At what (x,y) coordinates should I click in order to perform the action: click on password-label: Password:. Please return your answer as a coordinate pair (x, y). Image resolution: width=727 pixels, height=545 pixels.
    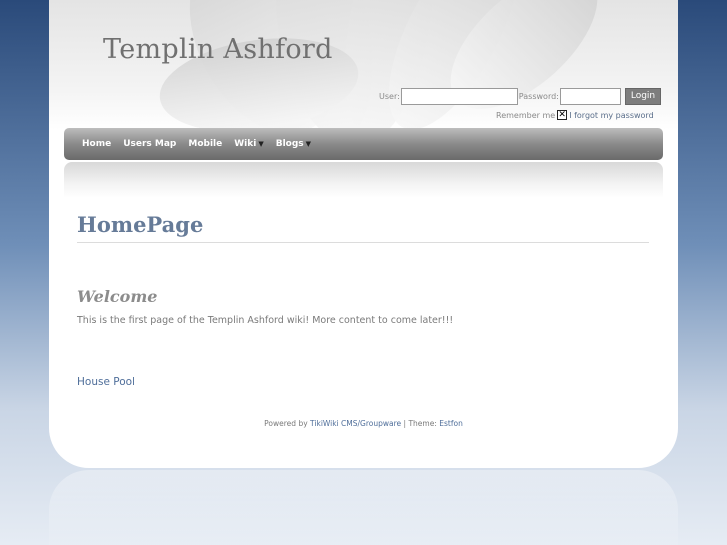
    Looking at the image, I should click on (538, 96).